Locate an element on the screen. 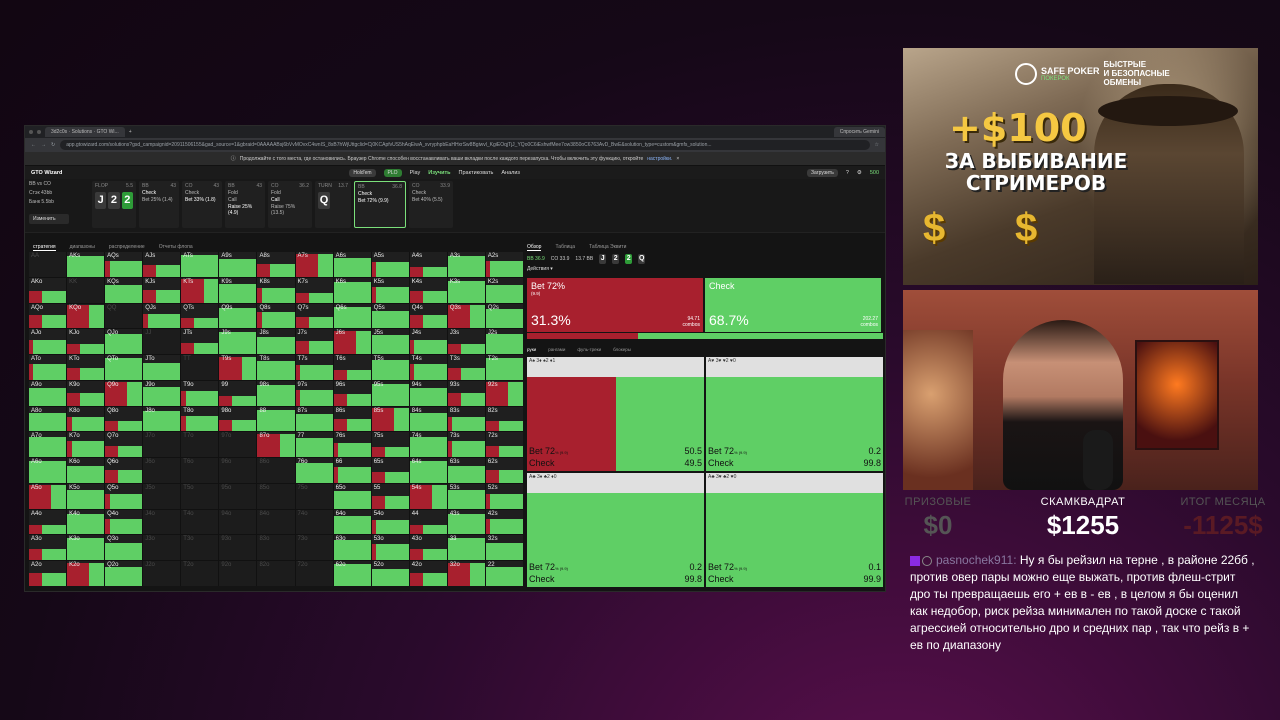 This screenshot has height=720, width=1280. hand-cell: 92o is located at coordinates (238, 573).